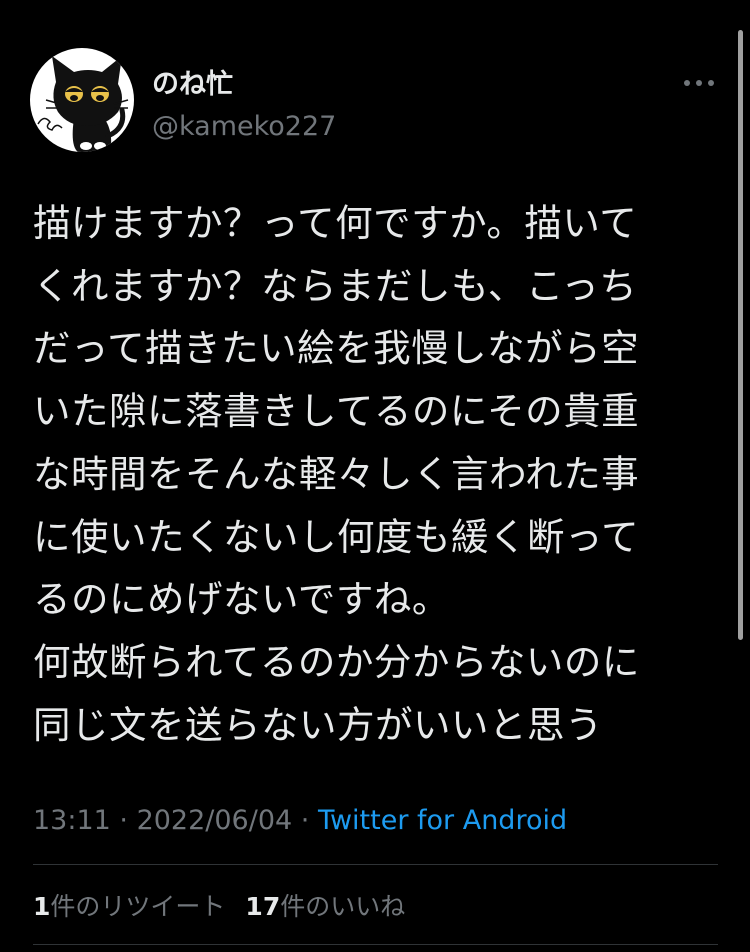  Describe the element at coordinates (215, 820) in the screenshot. I see `tweet-date: 2022/06/04` at that location.